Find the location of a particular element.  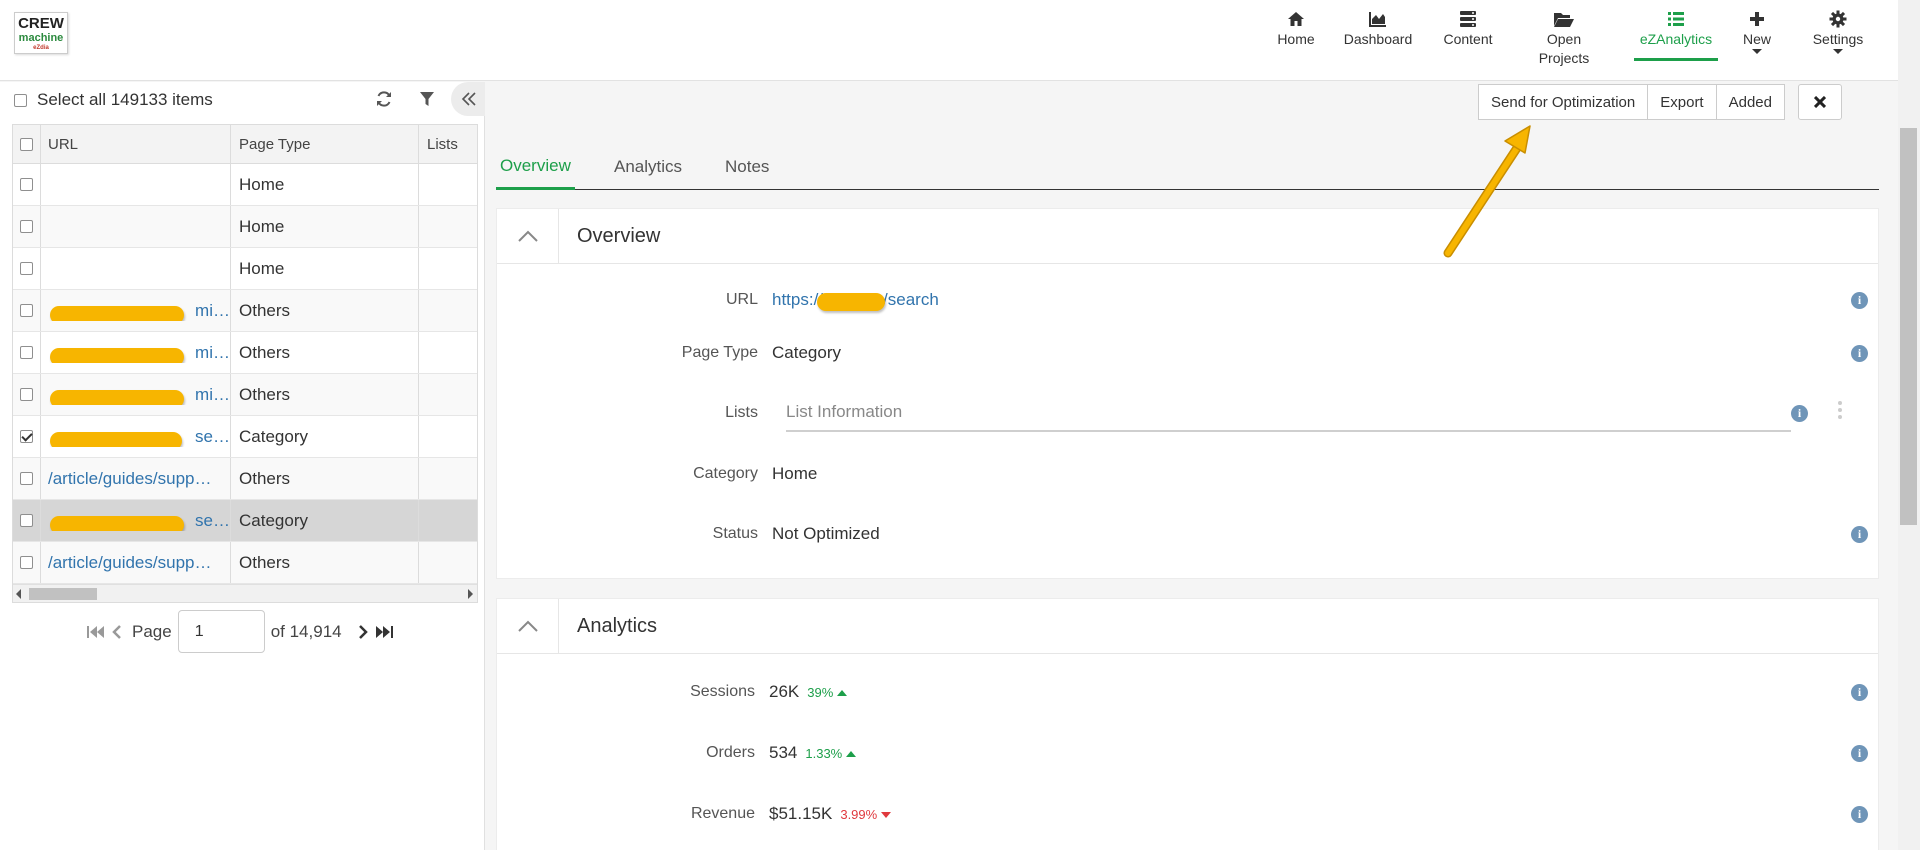

home-icon is located at coordinates (1296, 19).